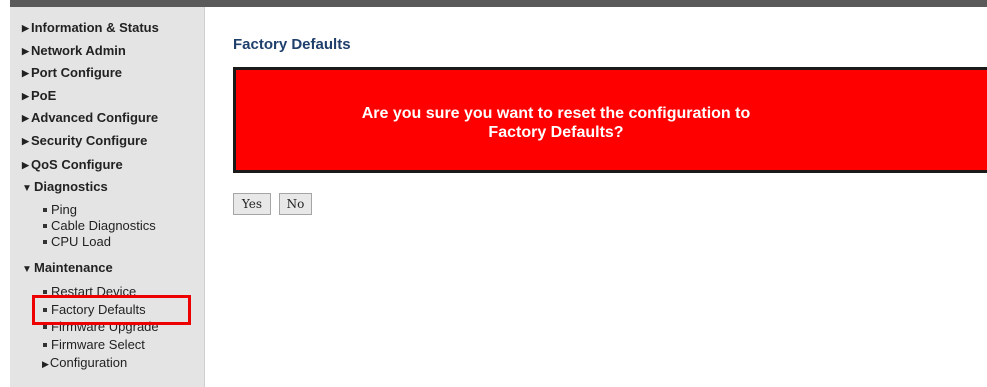  I want to click on sidebar-item-poe: ▶ PoE, so click(39, 96).